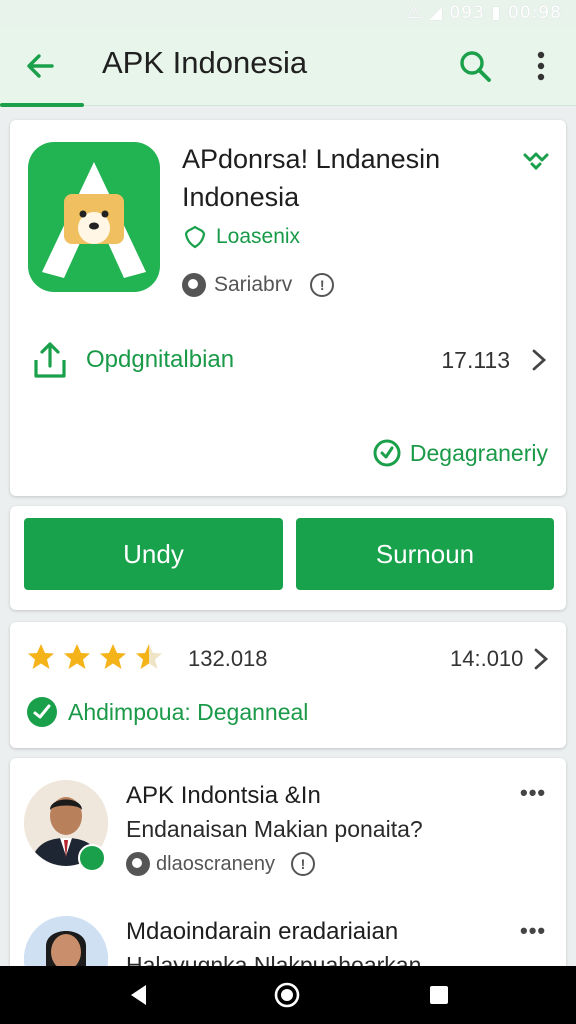 Image resolution: width=576 pixels, height=1024 pixels. Describe the element at coordinates (42, 712) in the screenshot. I see `verified-badge-icon` at that location.